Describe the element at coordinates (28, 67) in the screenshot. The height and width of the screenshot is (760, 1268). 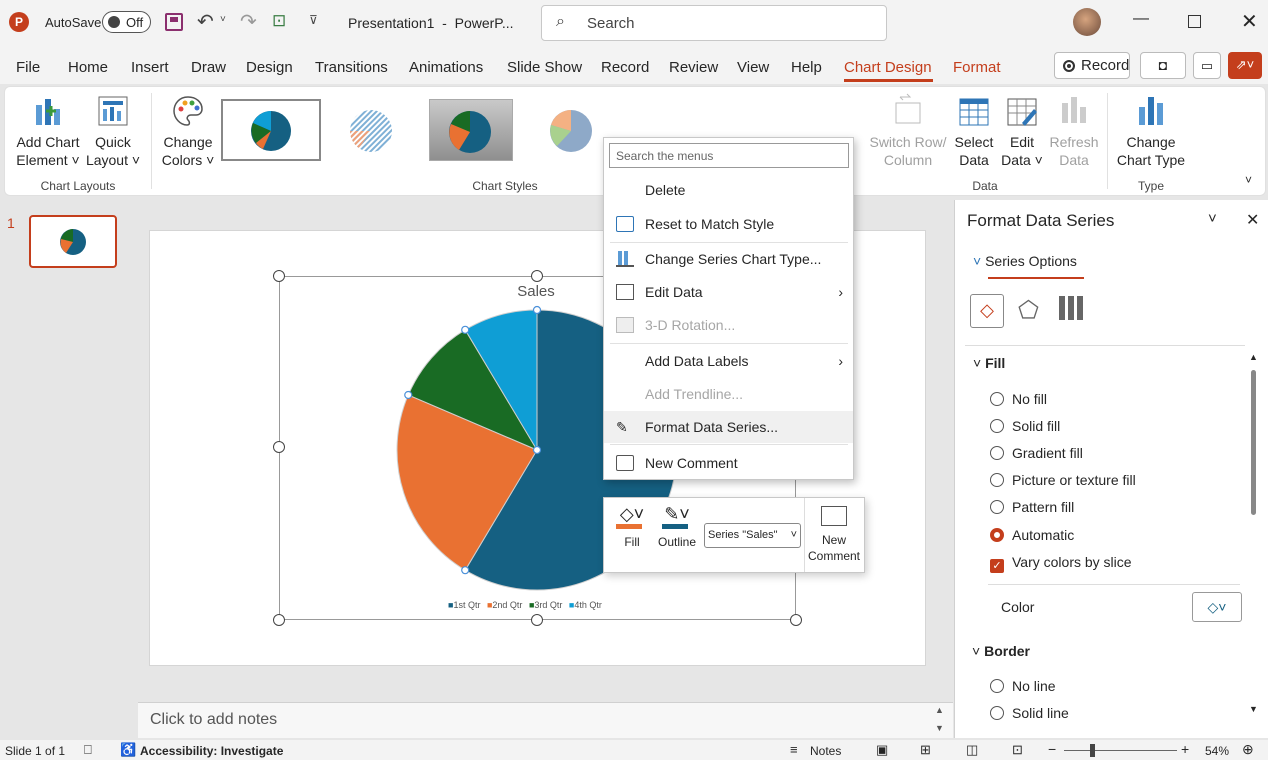
I see `tab-file: File` at that location.